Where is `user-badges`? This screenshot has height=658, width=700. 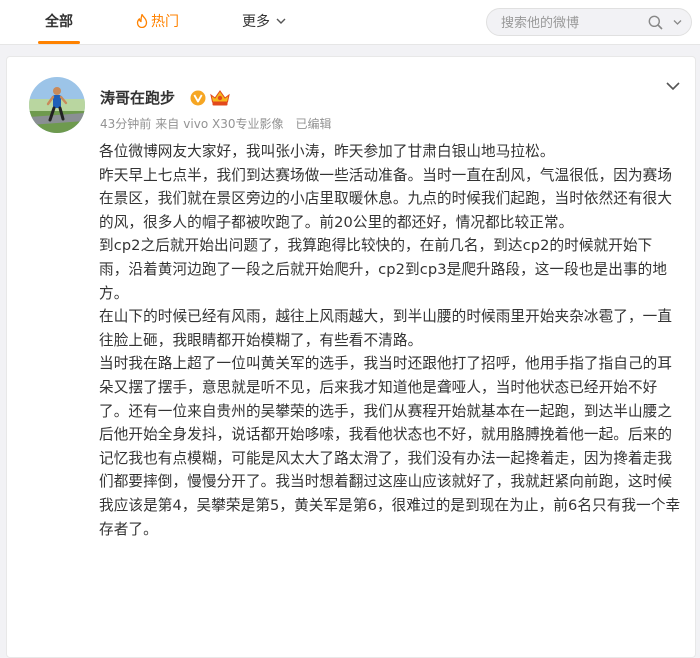
user-badges is located at coordinates (210, 96).